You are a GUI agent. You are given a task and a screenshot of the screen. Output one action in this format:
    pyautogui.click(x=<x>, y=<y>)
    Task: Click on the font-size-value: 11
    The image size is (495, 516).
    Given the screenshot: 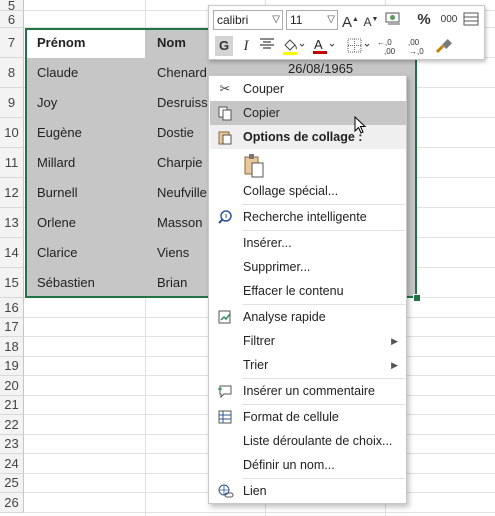 What is the action you would take?
    pyautogui.click(x=296, y=20)
    